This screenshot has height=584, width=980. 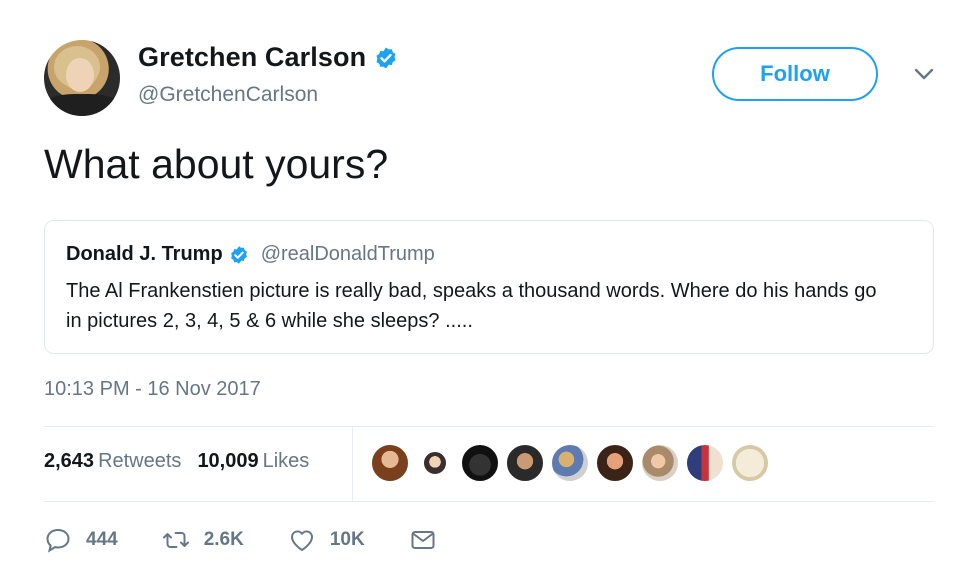 I want to click on retweet-button: 2.6K, so click(x=203, y=540).